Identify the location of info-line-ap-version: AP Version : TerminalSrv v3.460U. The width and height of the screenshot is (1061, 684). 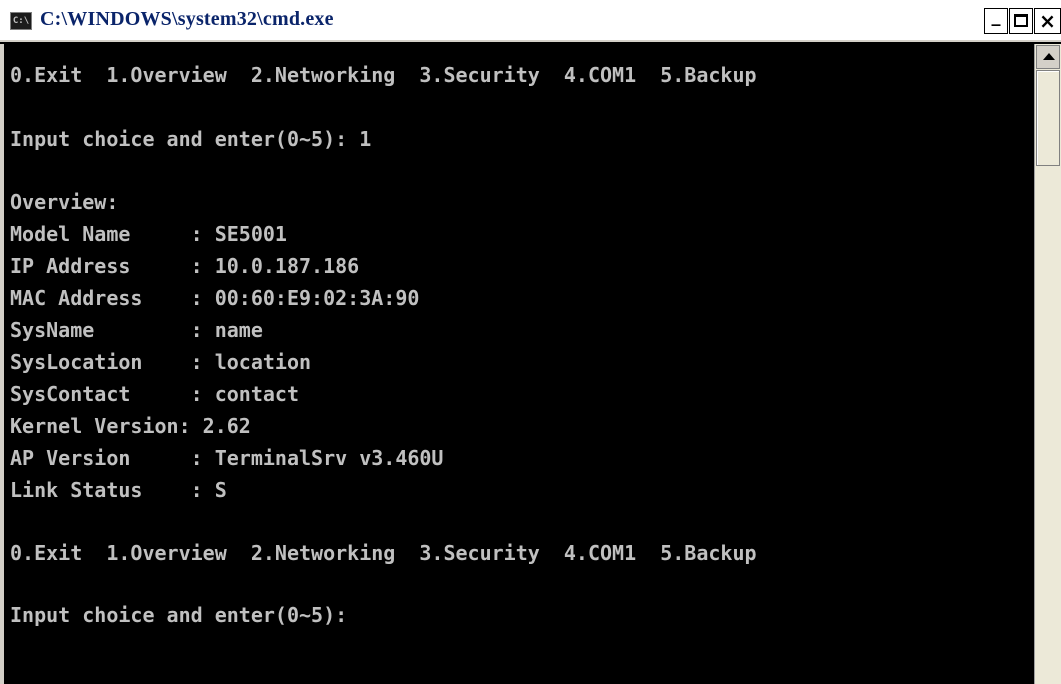
(227, 458).